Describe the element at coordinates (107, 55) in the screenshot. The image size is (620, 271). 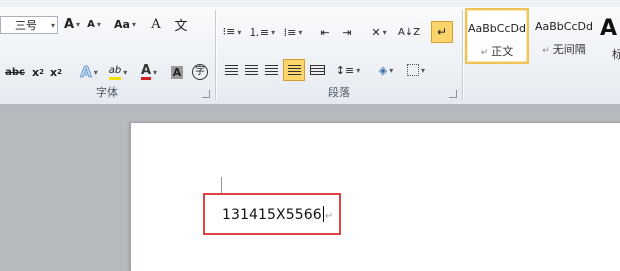
I see `font-group: 三号 ▾ A A Aa A 文 abc x2 x2 A ab A A 字 字体` at that location.